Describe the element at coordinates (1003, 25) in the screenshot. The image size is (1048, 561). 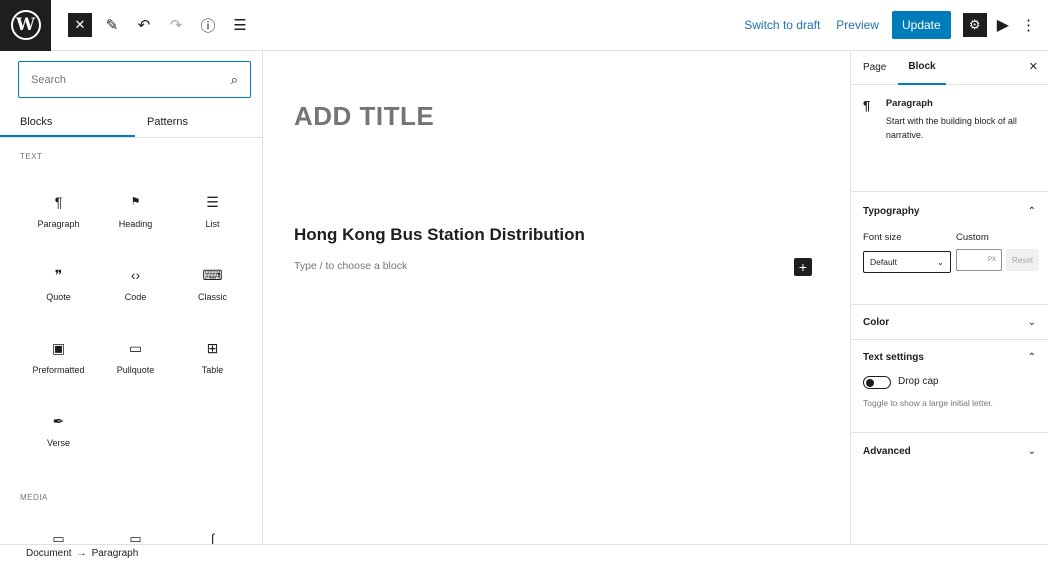
I see `plugin-icon: ▶` at that location.